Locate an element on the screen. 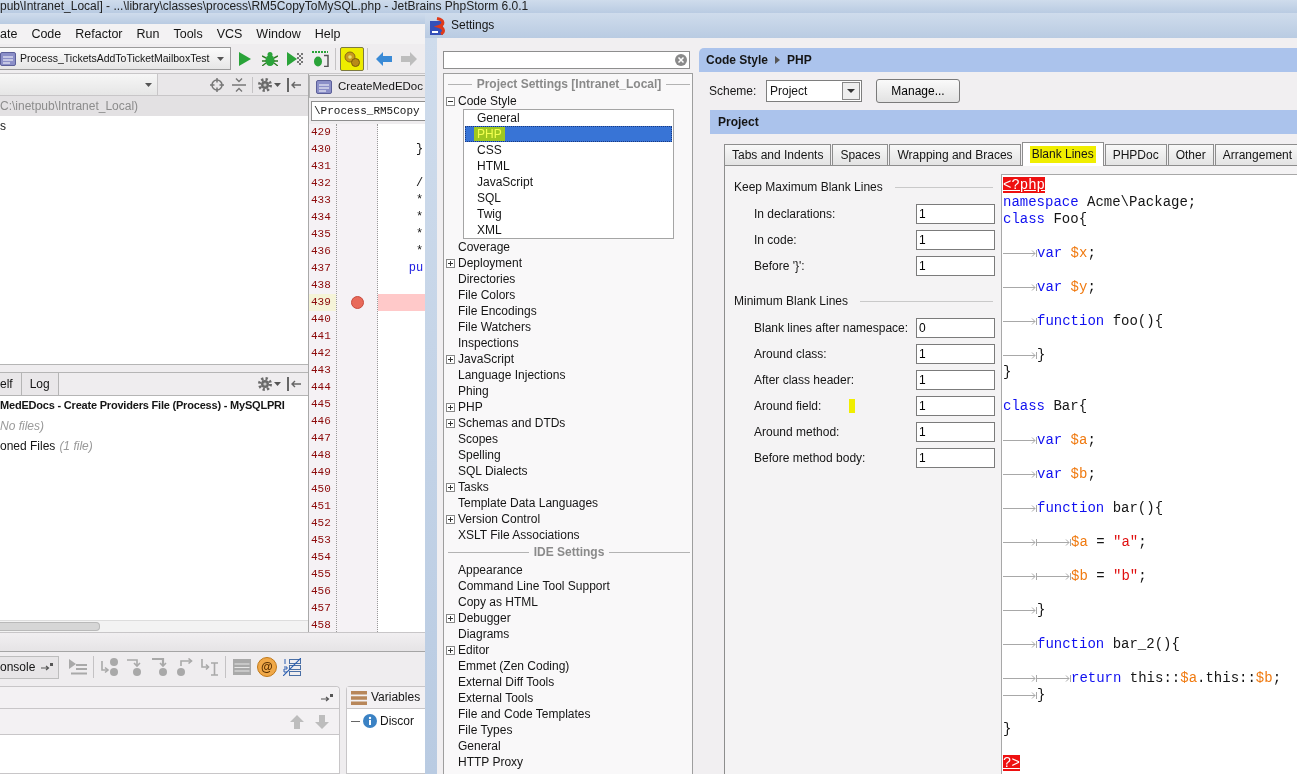 This screenshot has height=774, width=1297. tree-item: SQL Dialects is located at coordinates (568, 471).